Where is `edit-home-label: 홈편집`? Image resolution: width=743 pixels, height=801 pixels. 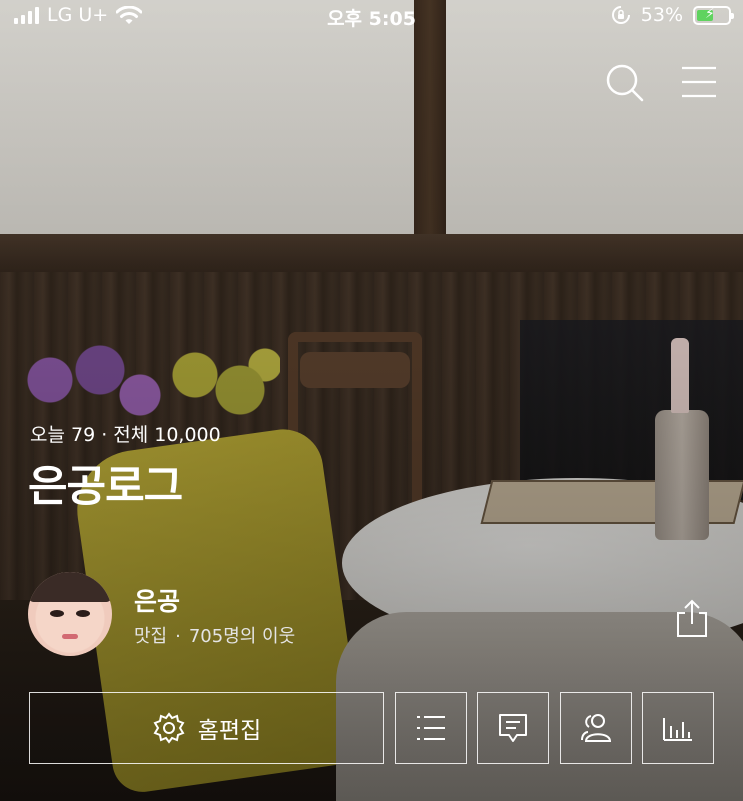
edit-home-label: 홈편집 is located at coordinates (229, 731).